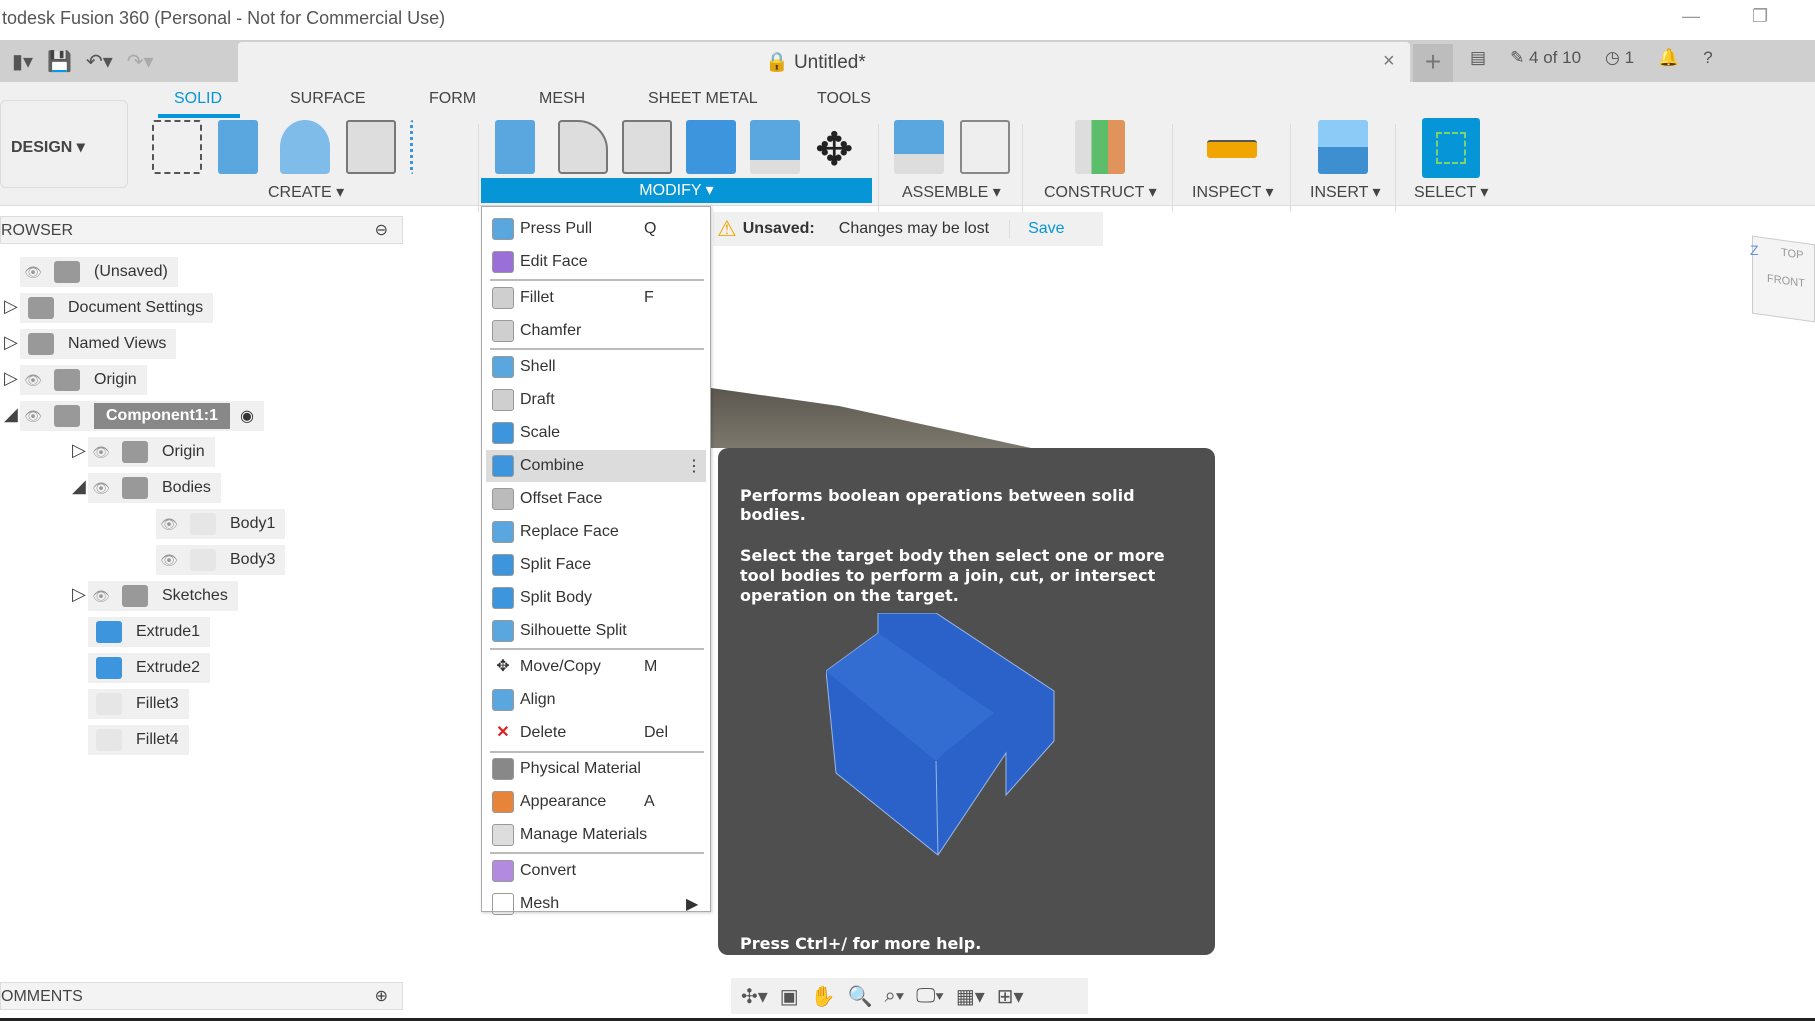 This screenshot has height=1021, width=1815. What do you see at coordinates (1707, 58) in the screenshot?
I see `help-icon: ?` at bounding box center [1707, 58].